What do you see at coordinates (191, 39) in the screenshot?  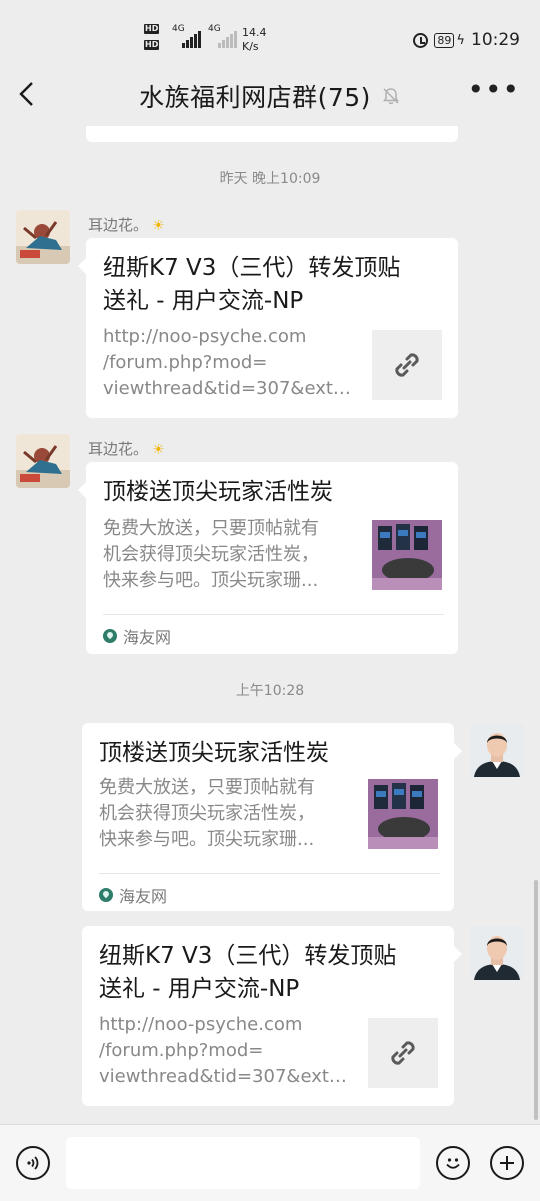 I see `signal-strength-icon` at bounding box center [191, 39].